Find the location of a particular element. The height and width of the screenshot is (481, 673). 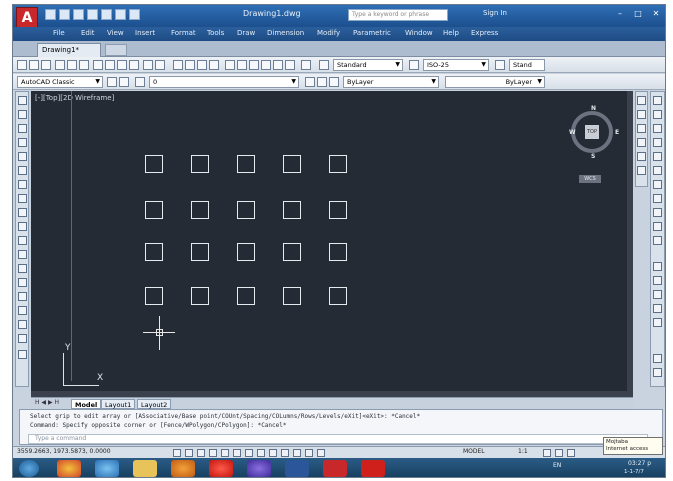

workspace-settings-icon is located at coordinates (112, 82).